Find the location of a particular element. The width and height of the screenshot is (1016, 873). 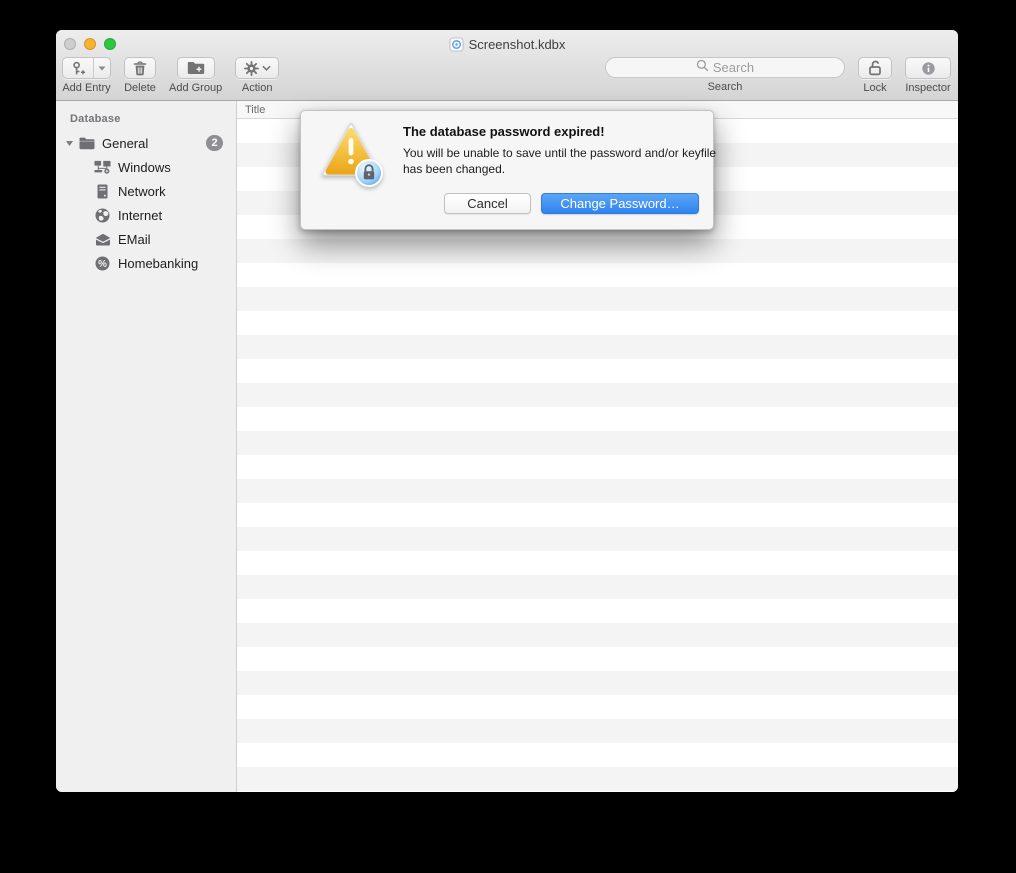

info-circle-icon is located at coordinates (928, 68).